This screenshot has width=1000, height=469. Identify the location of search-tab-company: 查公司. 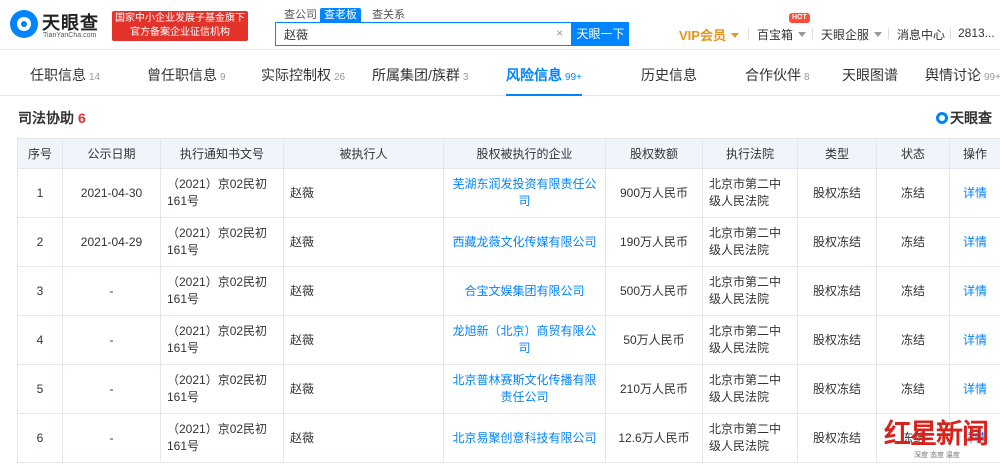
(300, 15).